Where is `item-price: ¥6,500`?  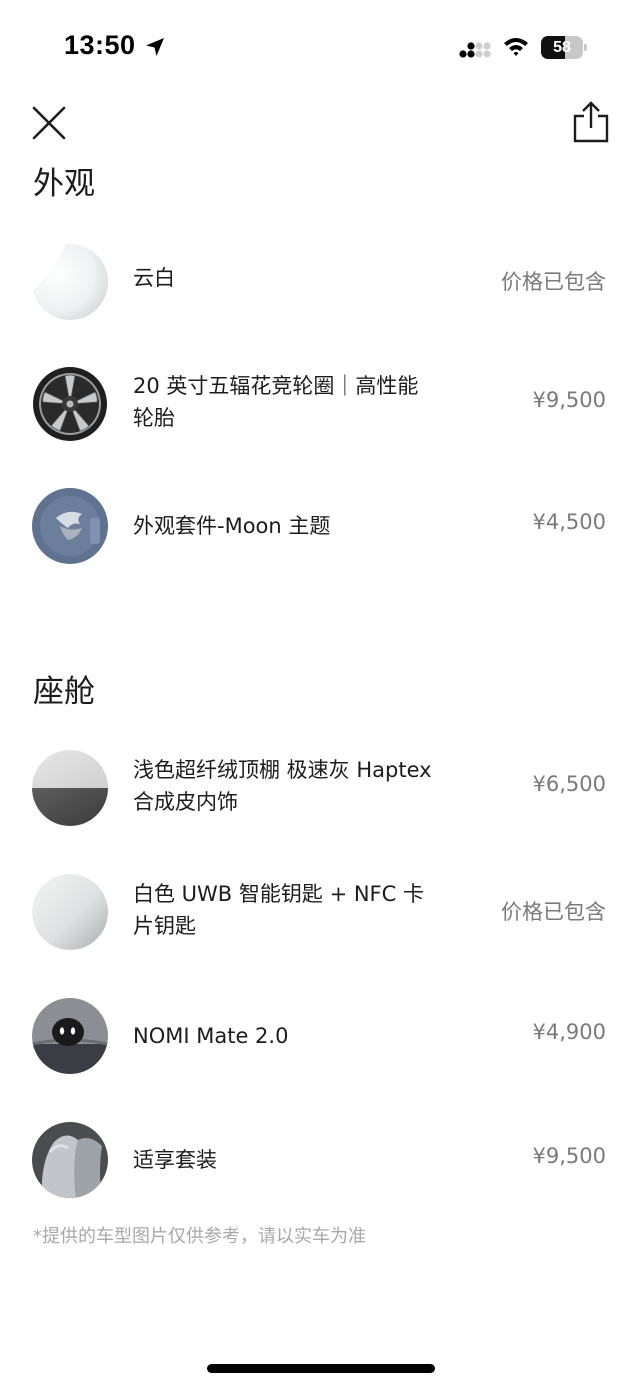 item-price: ¥6,500 is located at coordinates (569, 784).